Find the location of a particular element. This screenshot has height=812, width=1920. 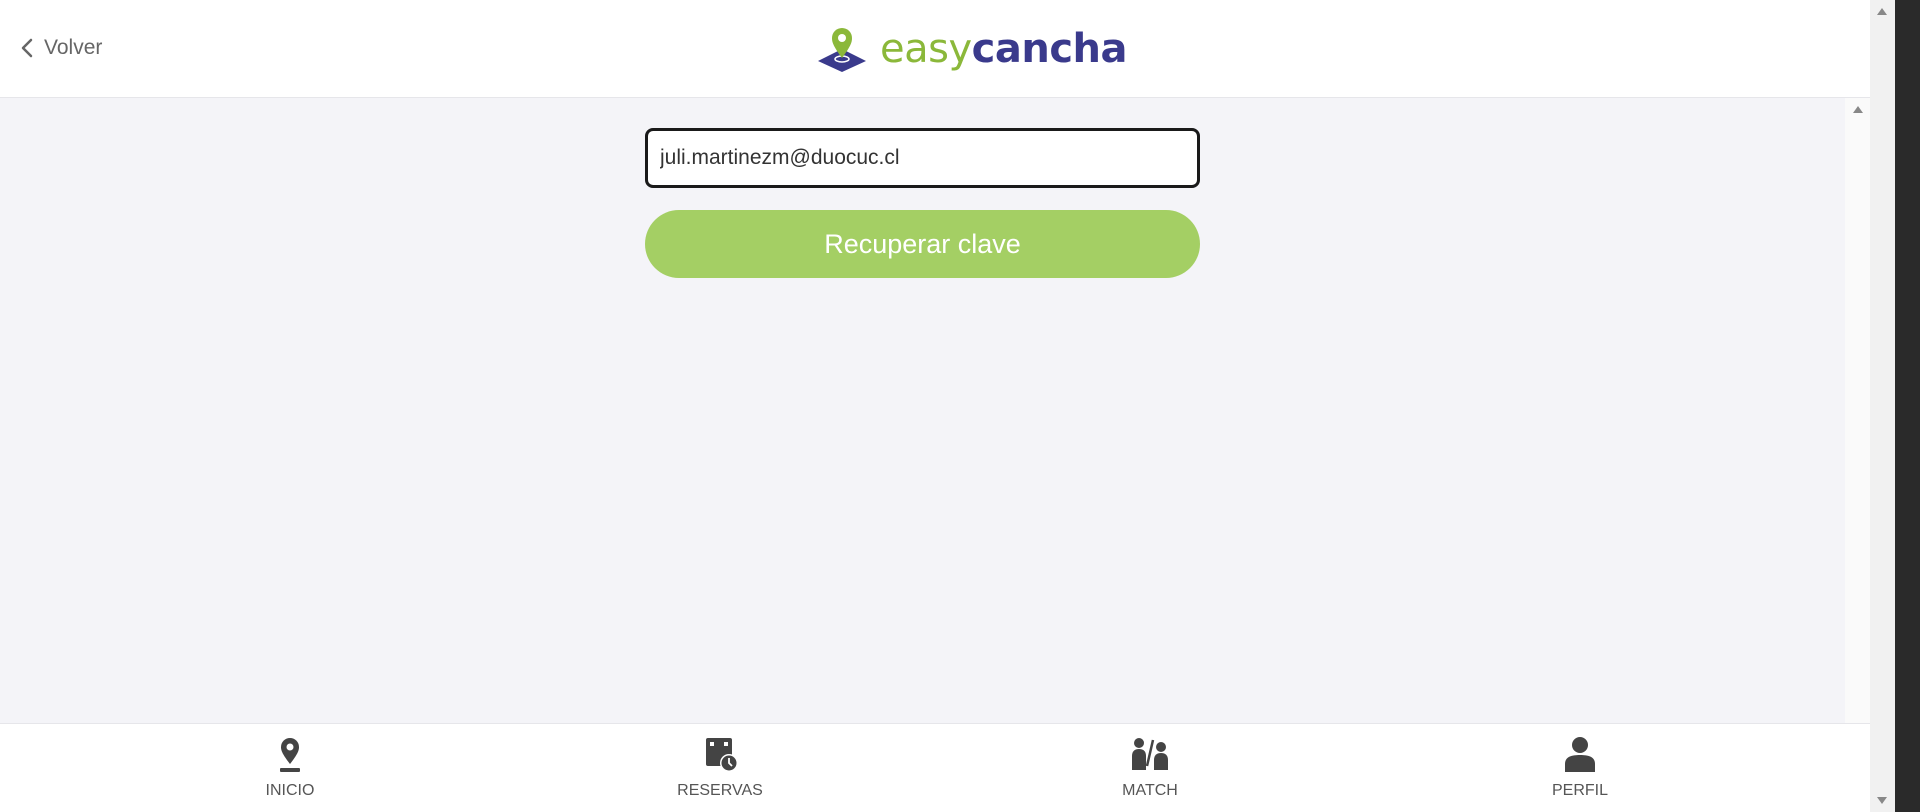

back-label: Volver is located at coordinates (73, 47).